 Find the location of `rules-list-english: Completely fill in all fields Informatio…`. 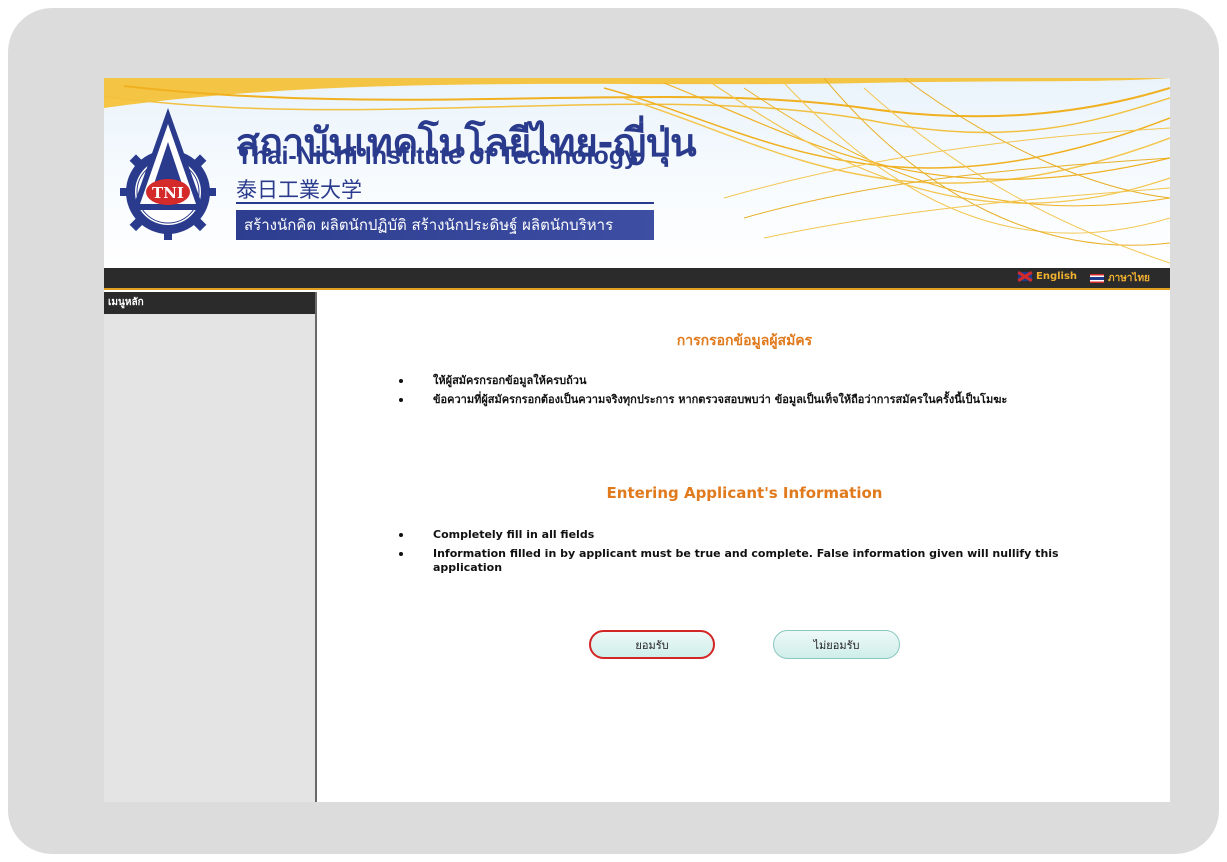

rules-list-english: Completely fill in all fields Informatio… is located at coordinates (735, 554).